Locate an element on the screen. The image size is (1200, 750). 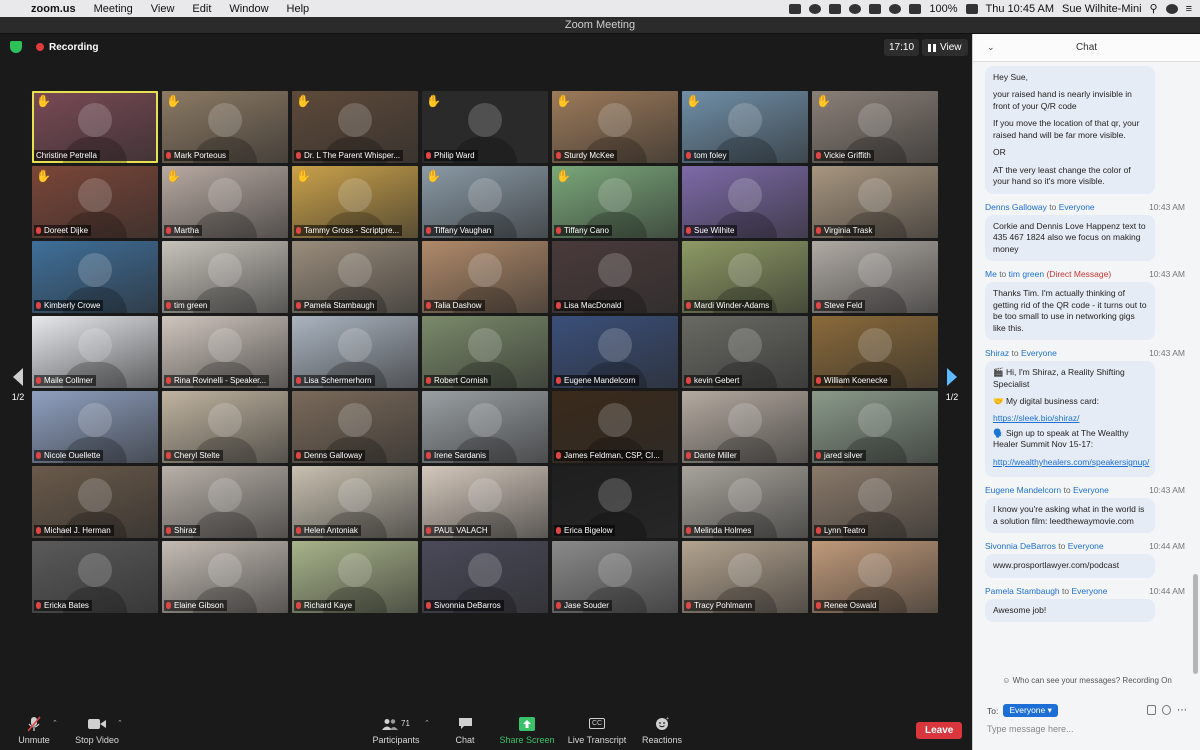
participant-tile: Elaine Gibson is located at coordinates (225, 577).